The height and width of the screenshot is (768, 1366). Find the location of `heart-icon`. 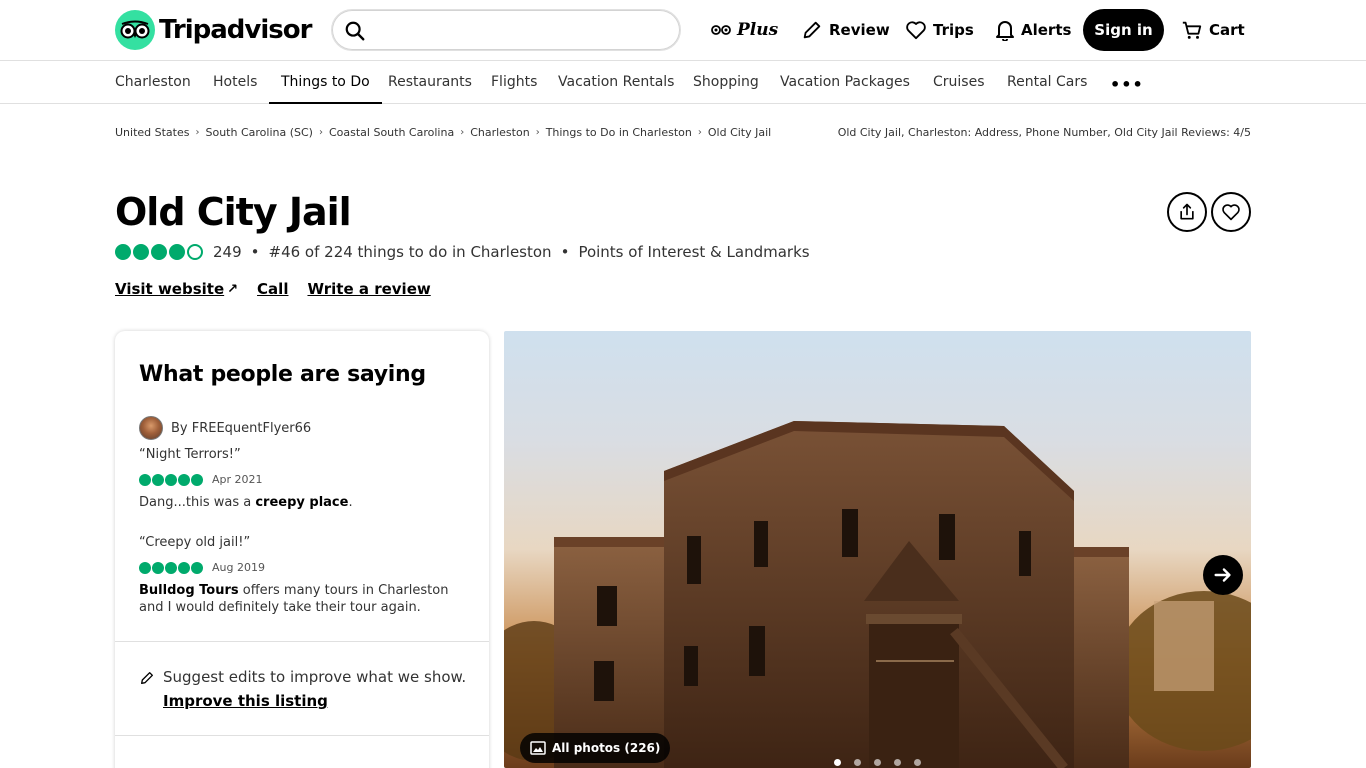

heart-icon is located at coordinates (1231, 212).